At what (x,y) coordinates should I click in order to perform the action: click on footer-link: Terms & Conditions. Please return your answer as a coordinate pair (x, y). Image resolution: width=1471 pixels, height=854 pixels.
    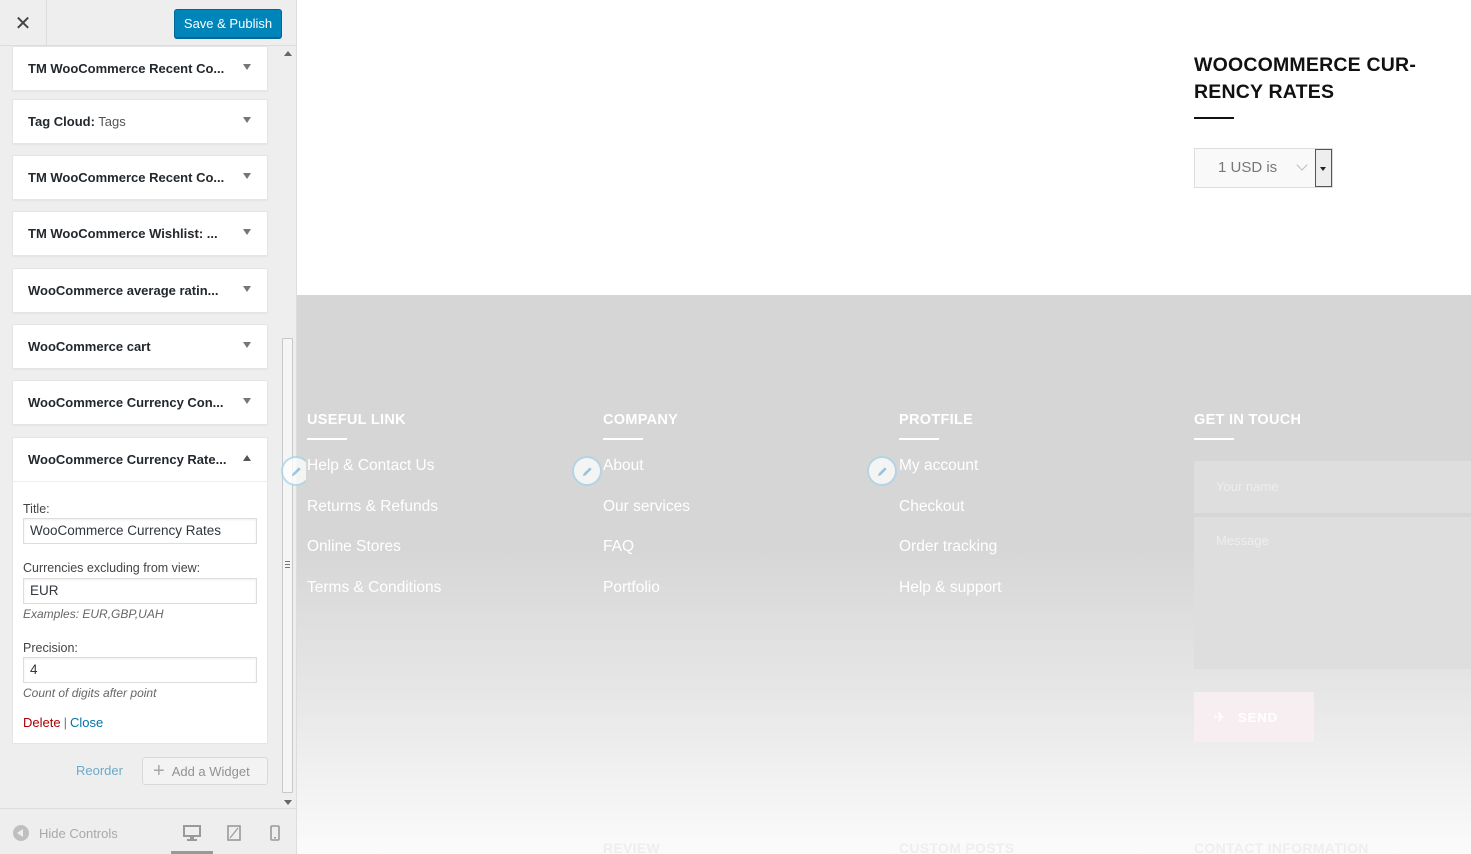
    Looking at the image, I should click on (374, 588).